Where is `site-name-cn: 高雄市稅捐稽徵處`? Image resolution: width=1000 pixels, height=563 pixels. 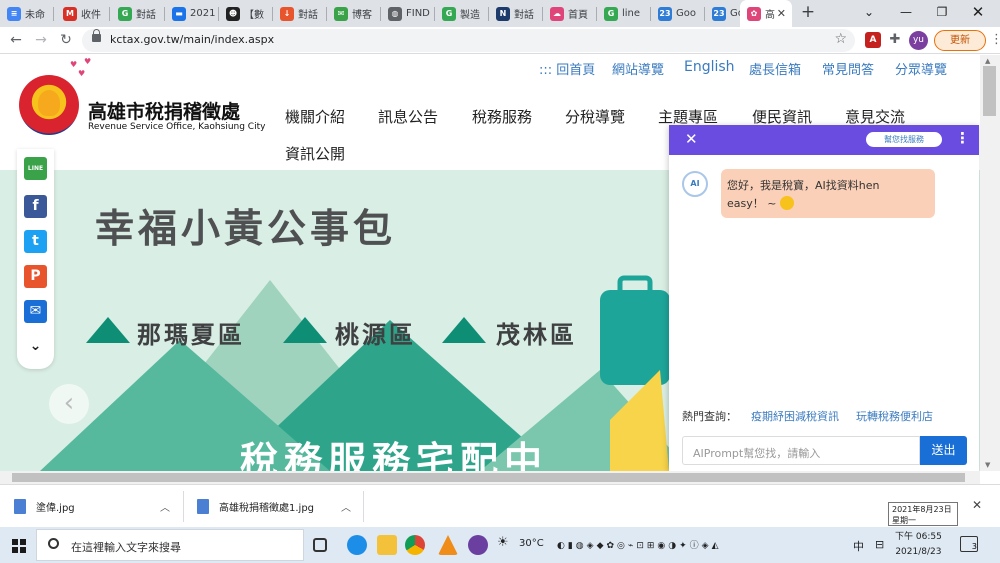 site-name-cn: 高雄市稅捐稽徵處 is located at coordinates (164, 110).